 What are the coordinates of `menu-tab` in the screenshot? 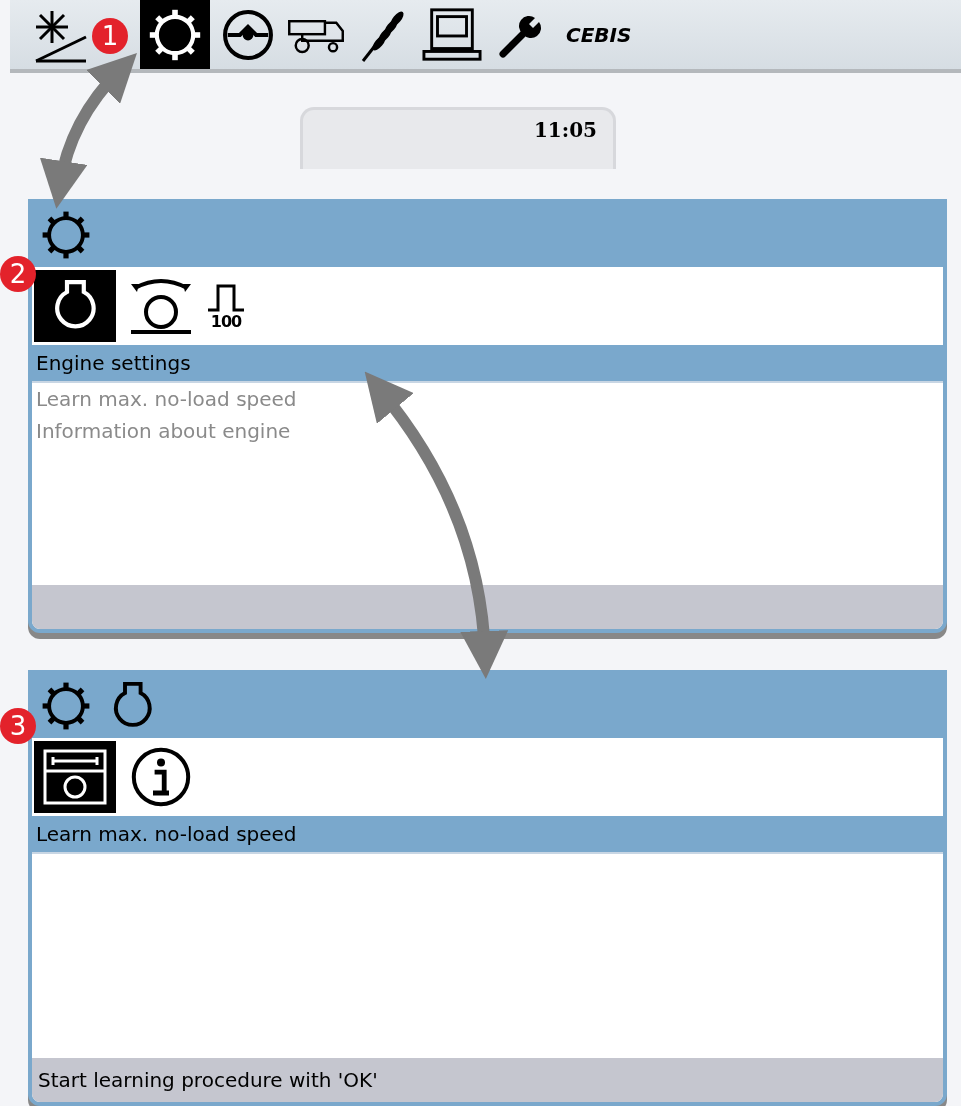 It's located at (175, 35).